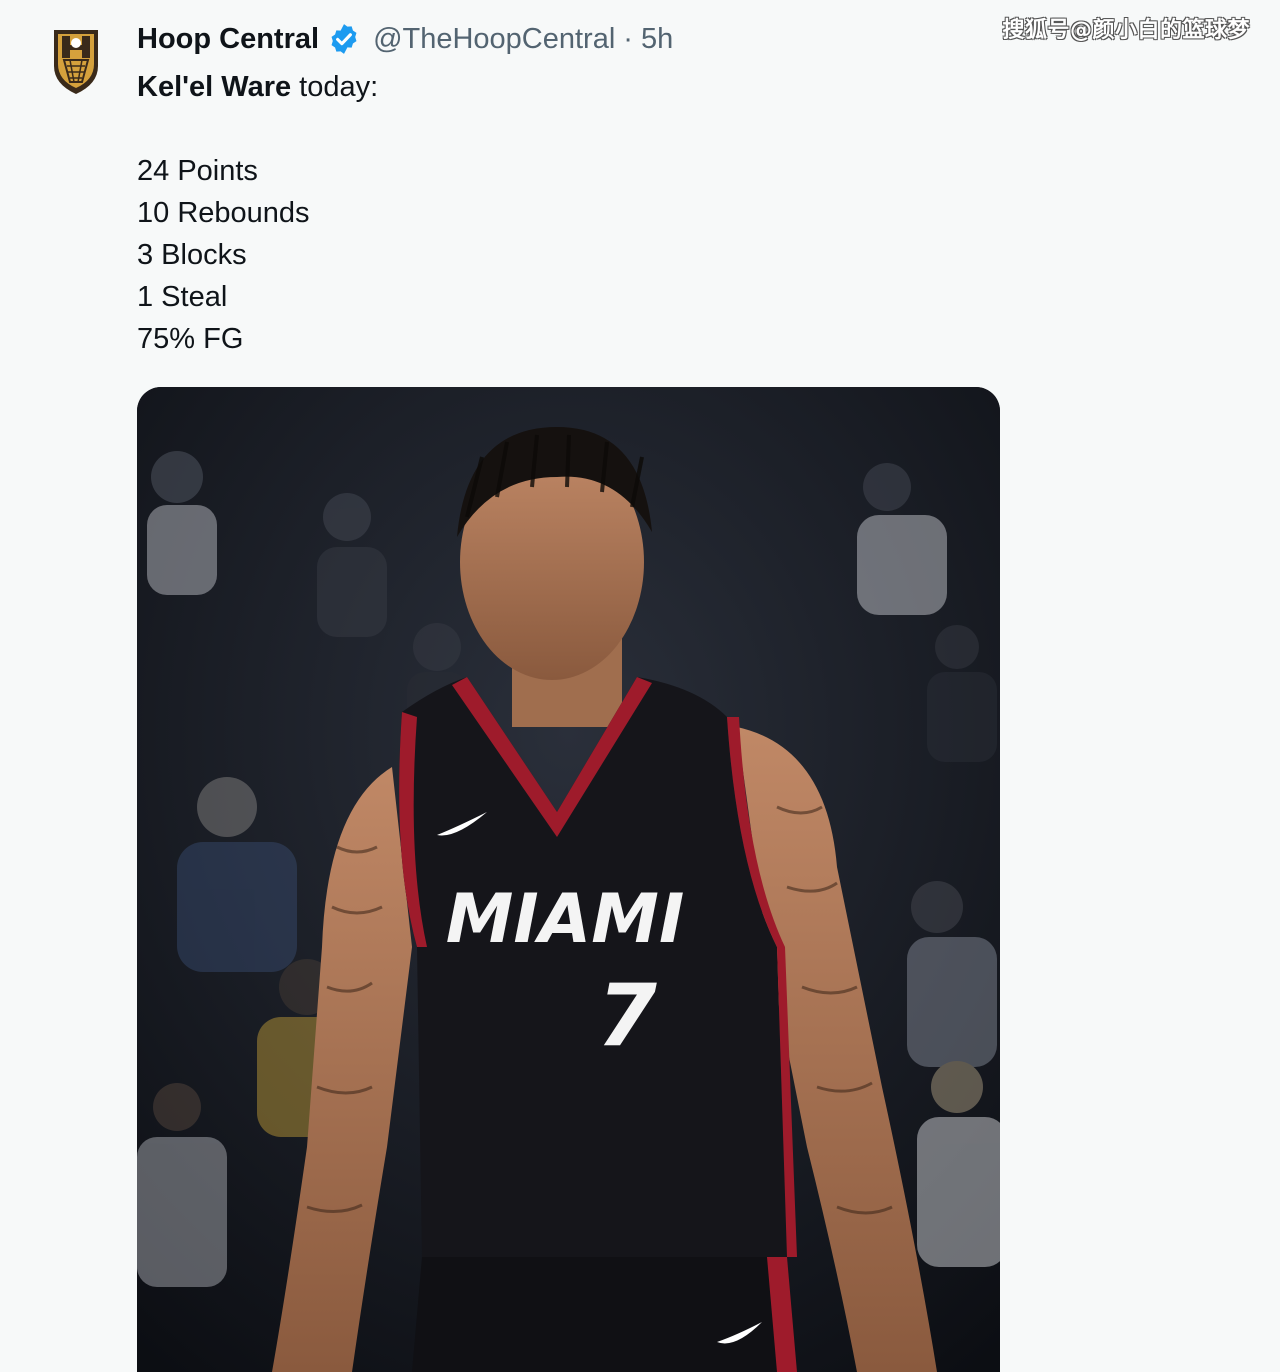 The height and width of the screenshot is (1372, 1280). I want to click on tweet-timestamp: 5h, so click(657, 39).